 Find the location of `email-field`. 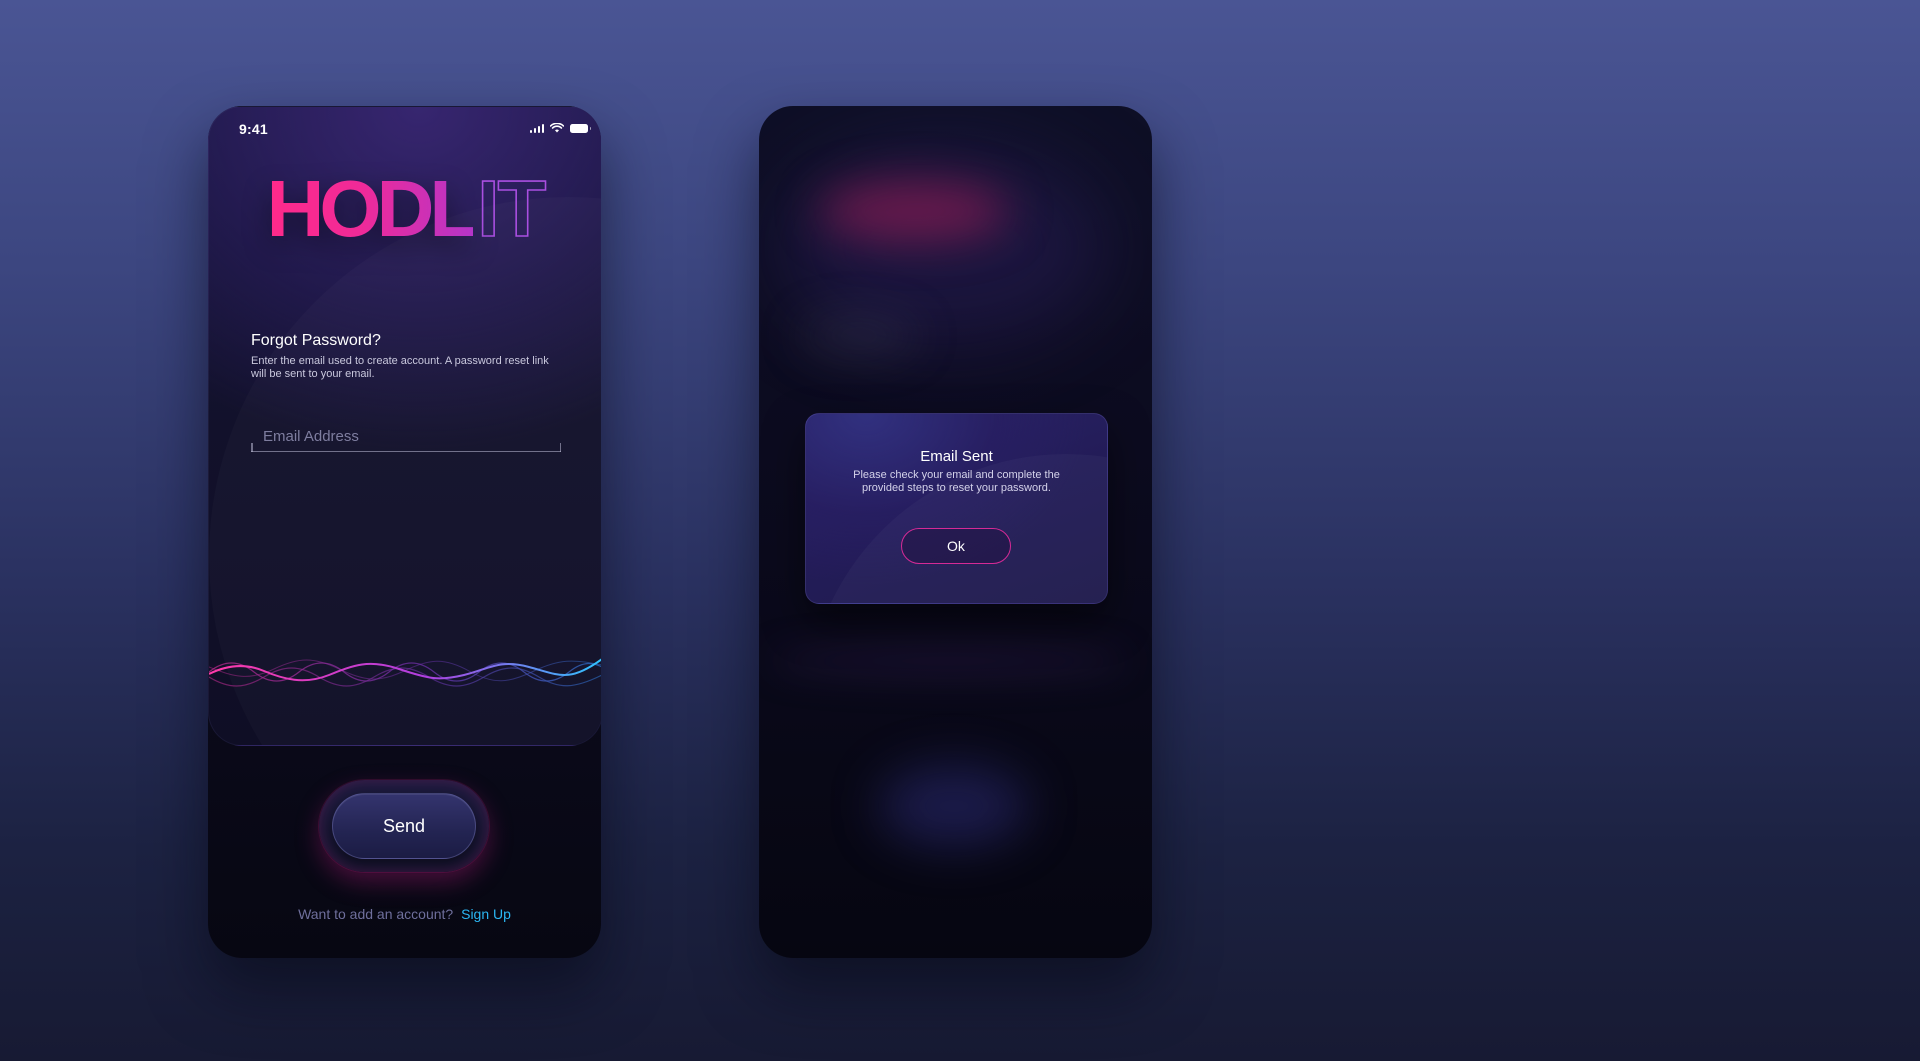

email-field is located at coordinates (406, 436).